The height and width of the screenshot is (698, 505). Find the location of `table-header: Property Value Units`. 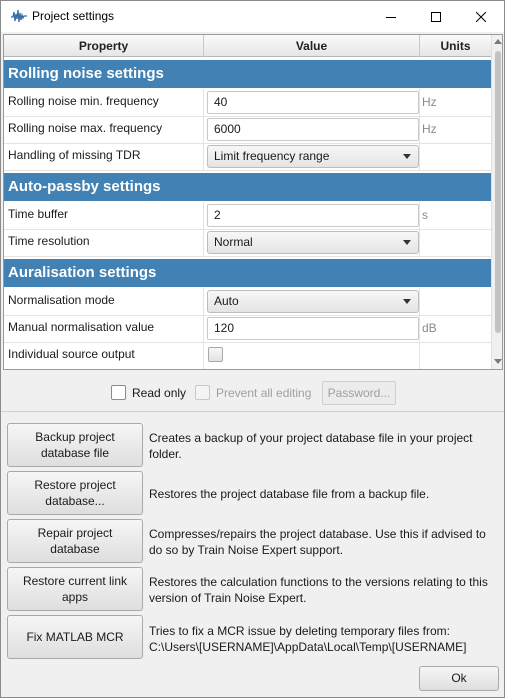

table-header: Property Value Units is located at coordinates (247, 46).